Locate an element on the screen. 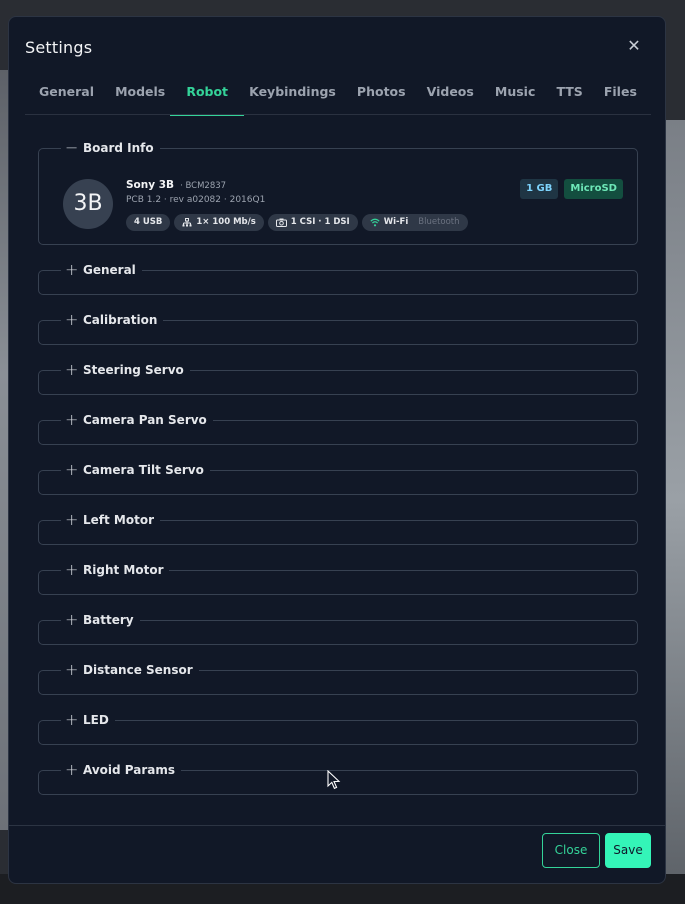 This screenshot has width=685, height=904. mouse-cursor-icon is located at coordinates (334, 780).